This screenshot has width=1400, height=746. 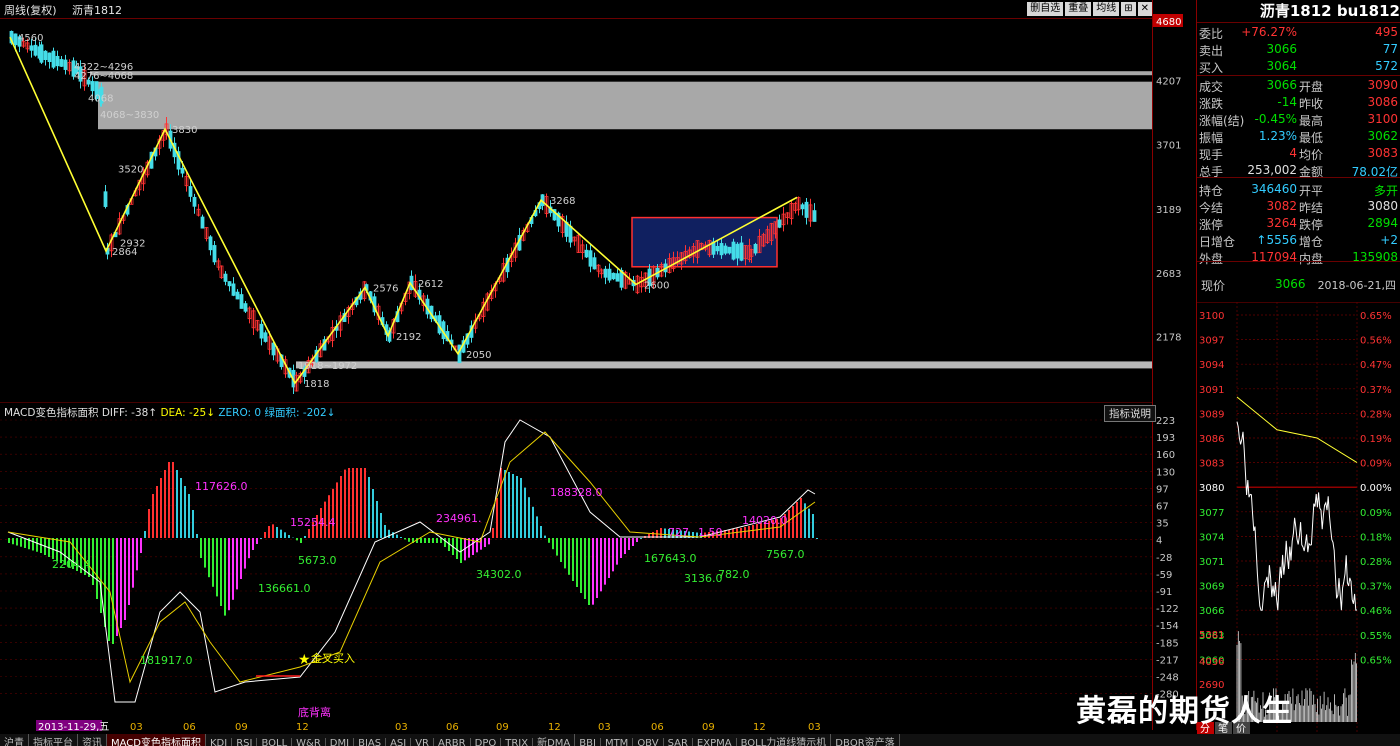 What do you see at coordinates (317, 560) in the screenshot?
I see `macd-area-label: 5673.0` at bounding box center [317, 560].